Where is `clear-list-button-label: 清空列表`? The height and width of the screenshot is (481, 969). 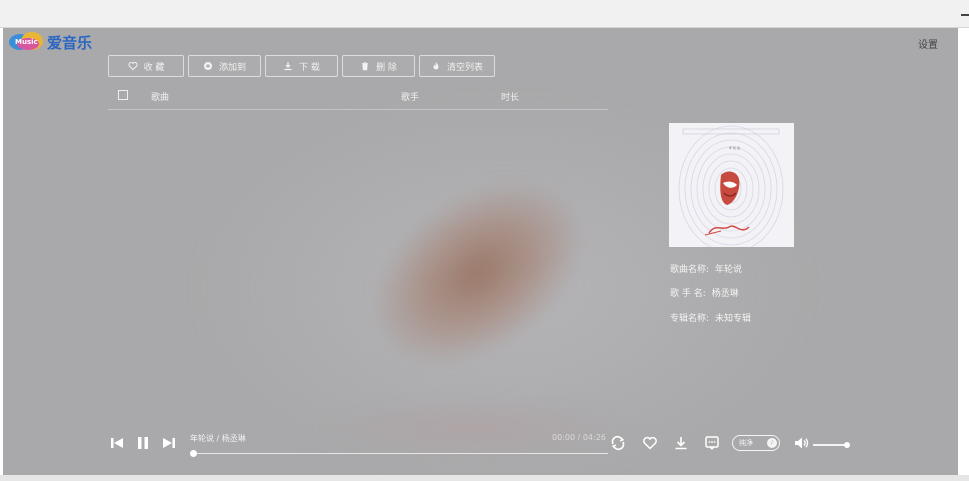 clear-list-button-label: 清空列表 is located at coordinates (464, 67).